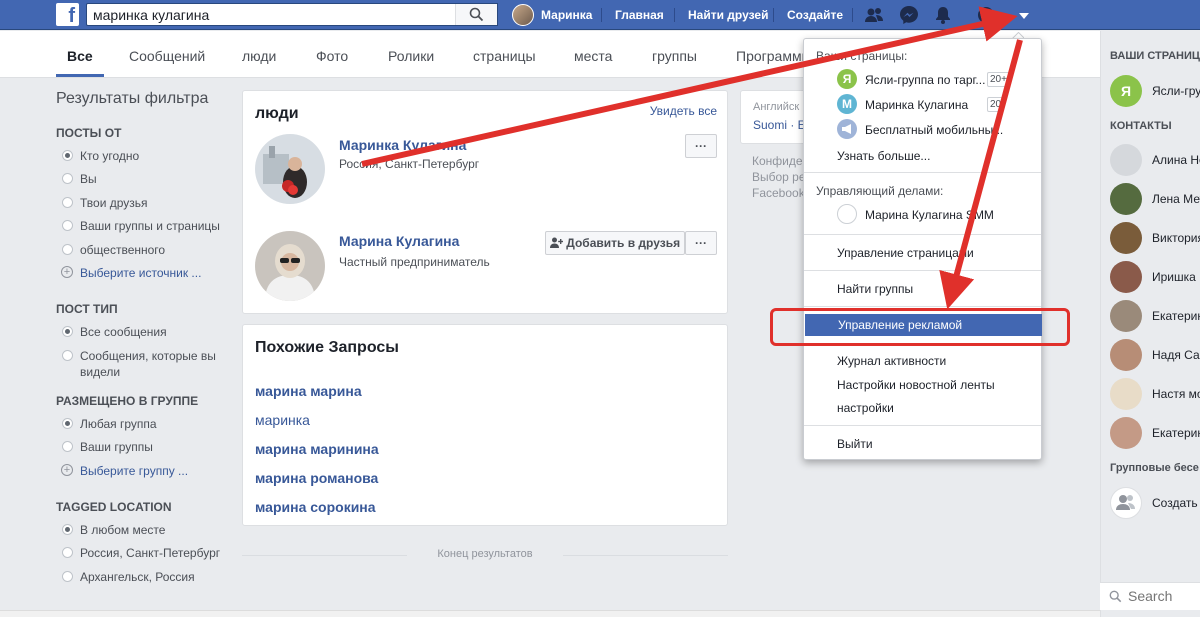 The width and height of the screenshot is (1200, 617). Describe the element at coordinates (1155, 238) in the screenshot. I see `contact-item: Виктория` at that location.